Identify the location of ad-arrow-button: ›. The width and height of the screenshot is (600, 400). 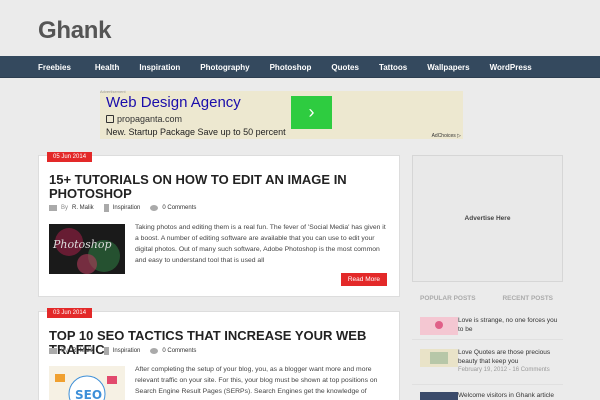
(311, 112).